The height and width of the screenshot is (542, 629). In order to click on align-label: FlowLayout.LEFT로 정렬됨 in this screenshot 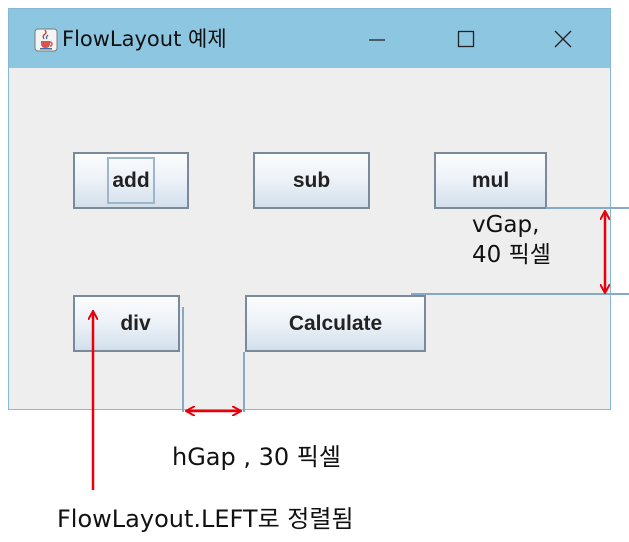, I will do `click(205, 519)`.